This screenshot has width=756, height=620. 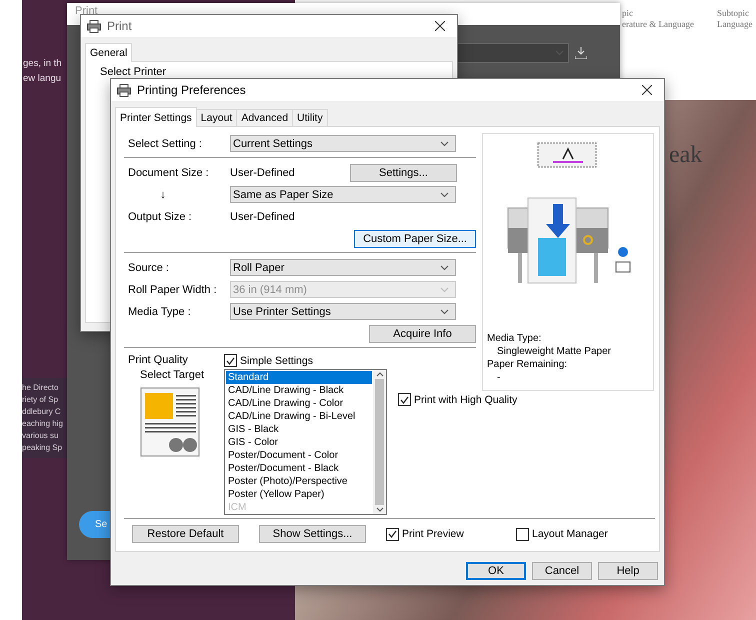 I want to click on topic-kicker: Subtopic, so click(x=733, y=13).